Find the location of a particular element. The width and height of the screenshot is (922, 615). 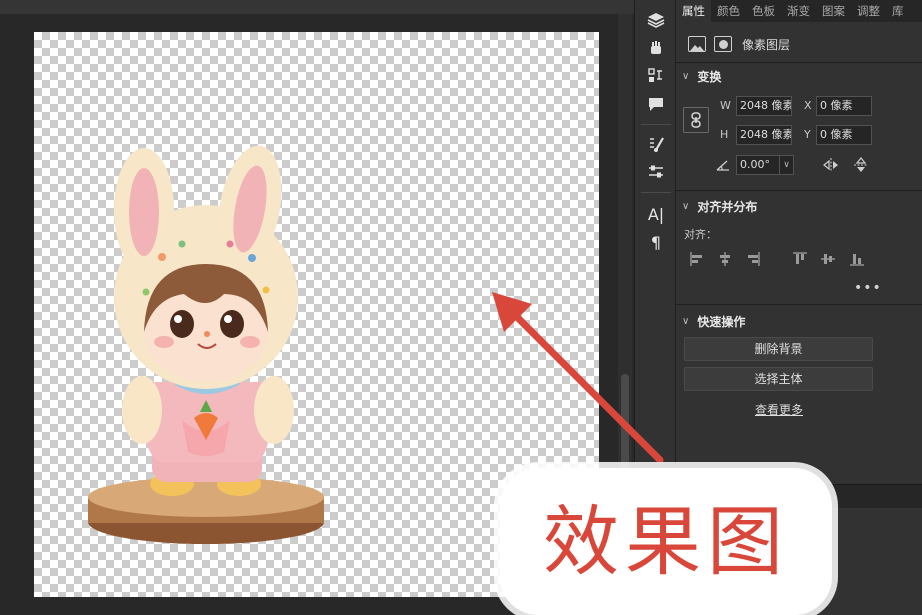

select-subject-button: 选择主体 is located at coordinates (778, 379).